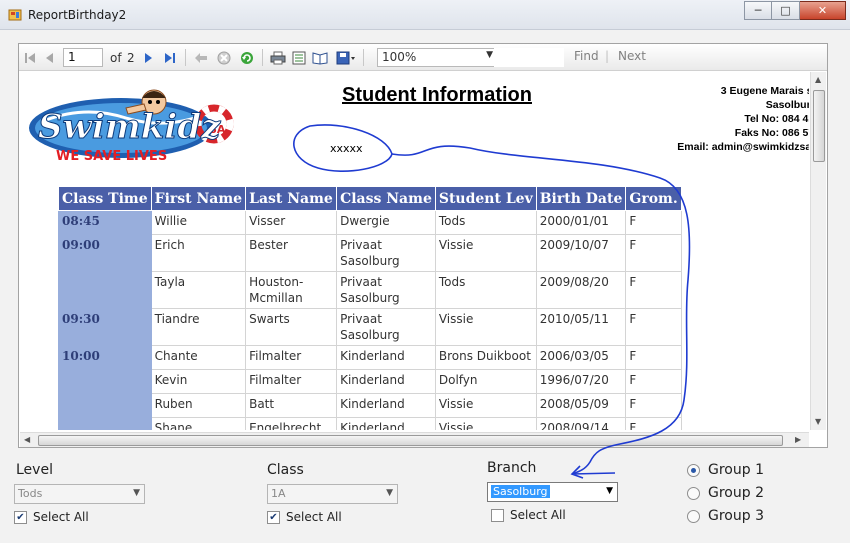 The width and height of the screenshot is (850, 543). What do you see at coordinates (736, 493) in the screenshot?
I see `group-label: Group 2` at bounding box center [736, 493].